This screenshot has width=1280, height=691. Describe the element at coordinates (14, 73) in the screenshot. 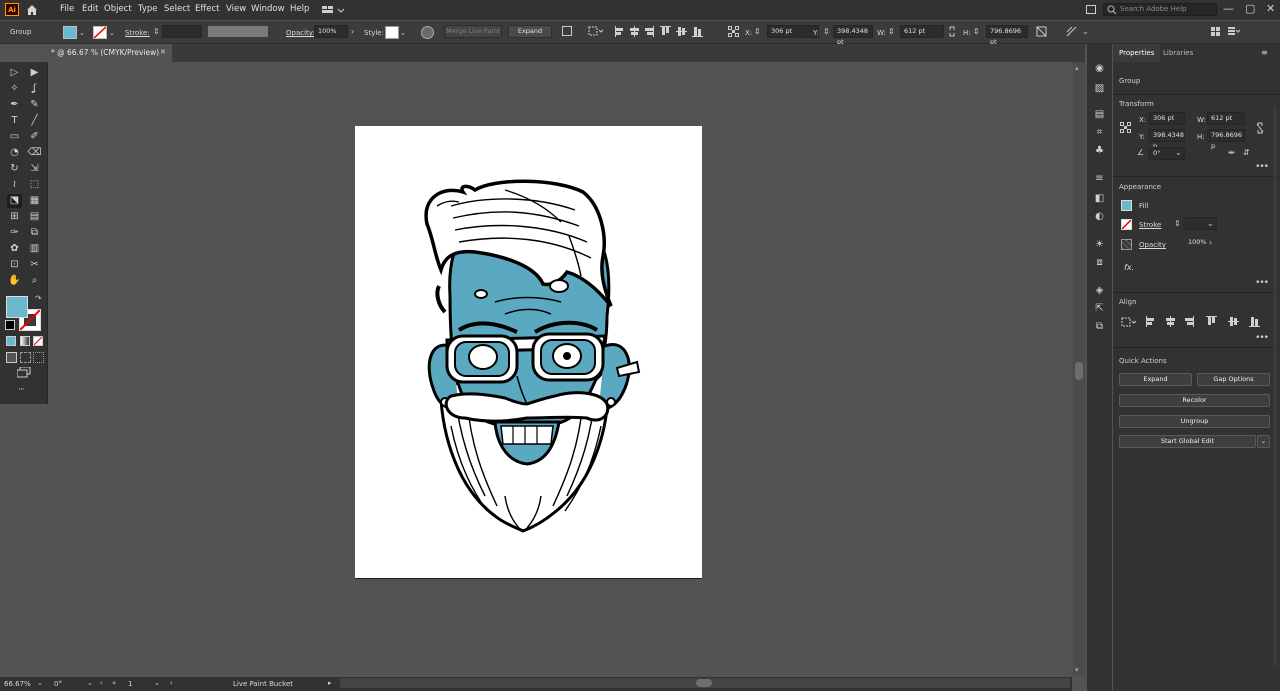

I see `selection-tool-icon: ▷` at that location.